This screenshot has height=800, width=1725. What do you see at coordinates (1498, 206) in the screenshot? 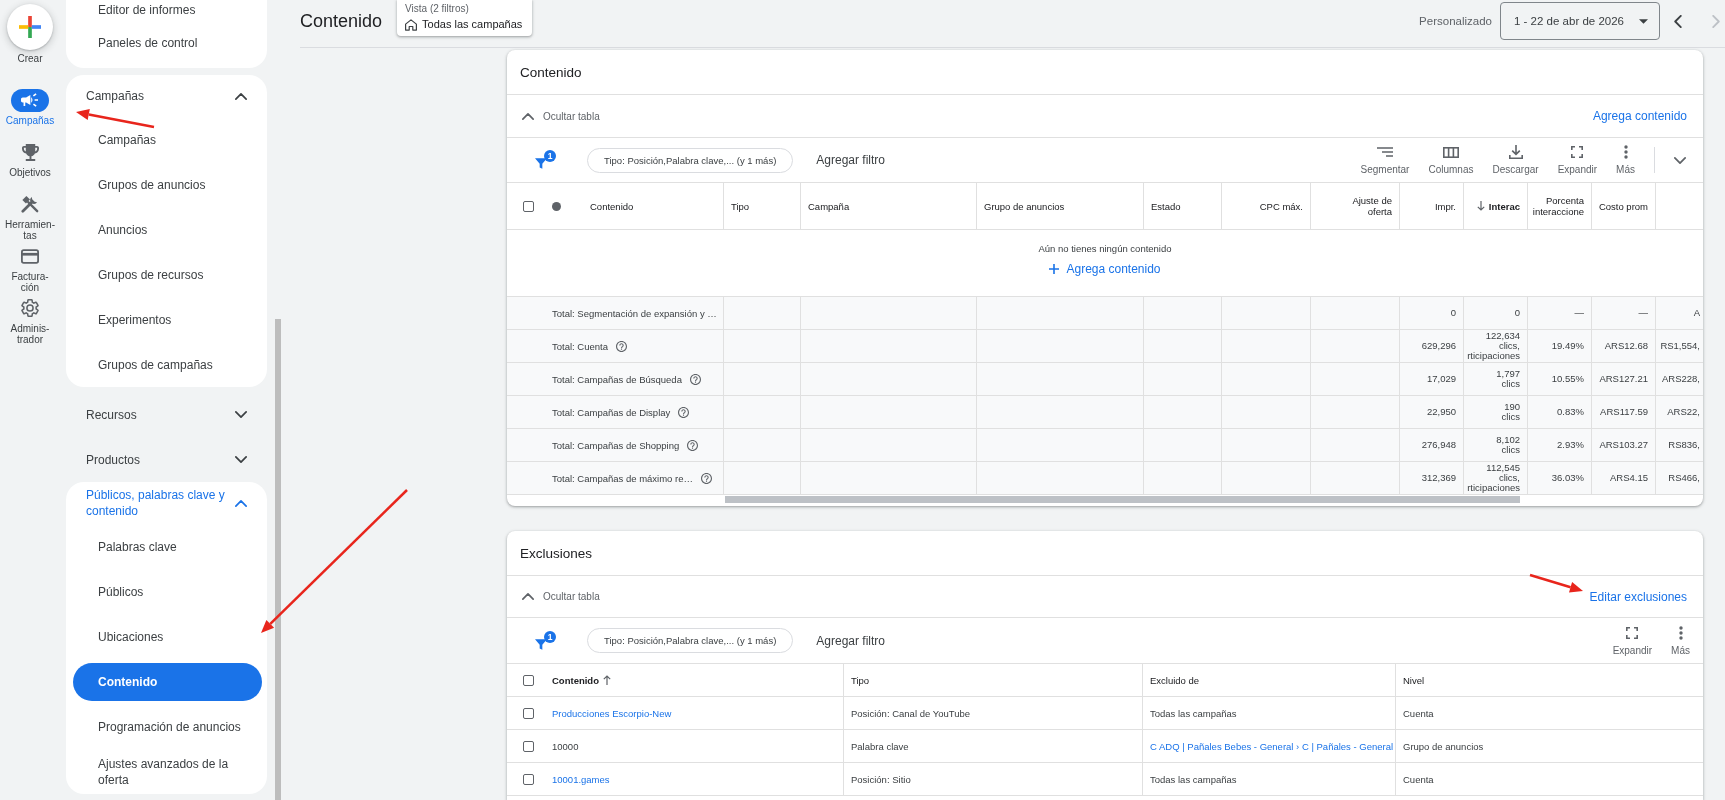
I see `column-header: Interac` at bounding box center [1498, 206].